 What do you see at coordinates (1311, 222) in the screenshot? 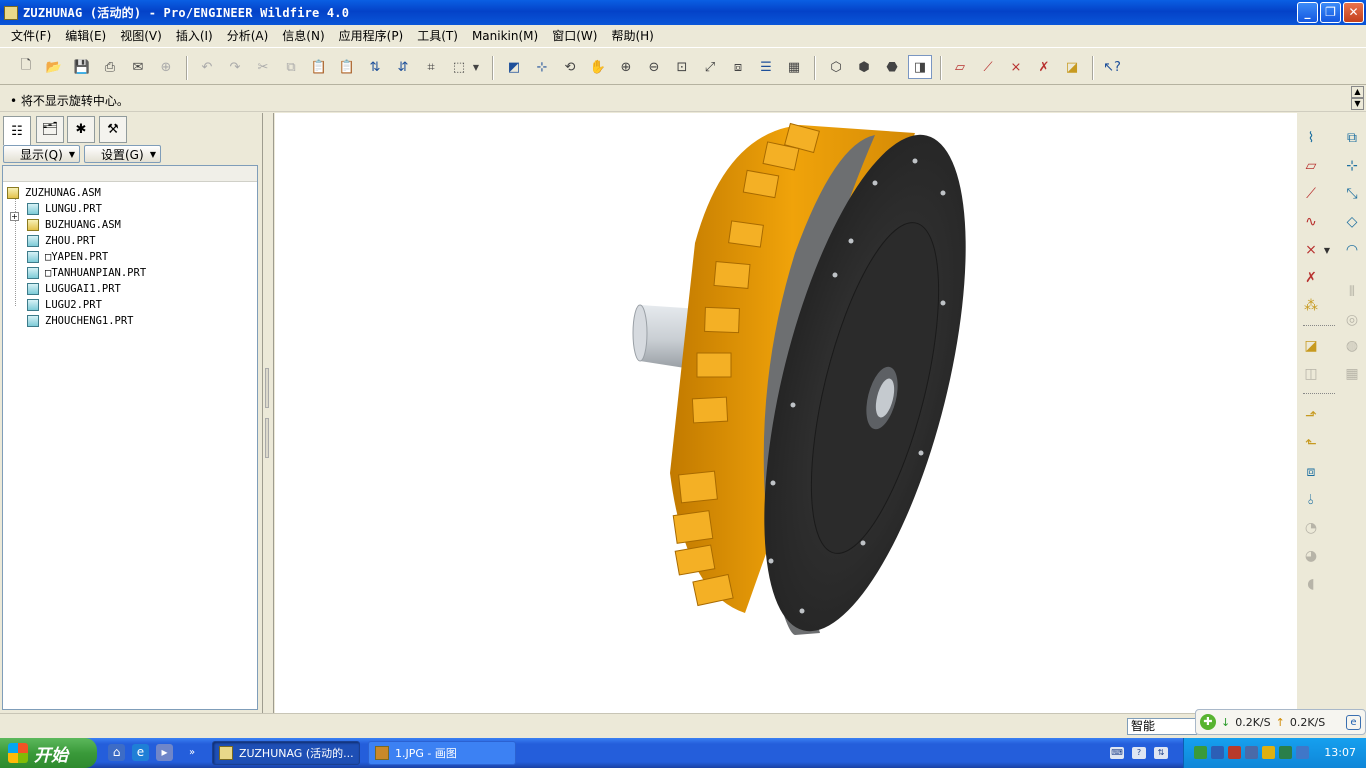
I see `datum-curve-tool-icon: ∿` at bounding box center [1311, 222].